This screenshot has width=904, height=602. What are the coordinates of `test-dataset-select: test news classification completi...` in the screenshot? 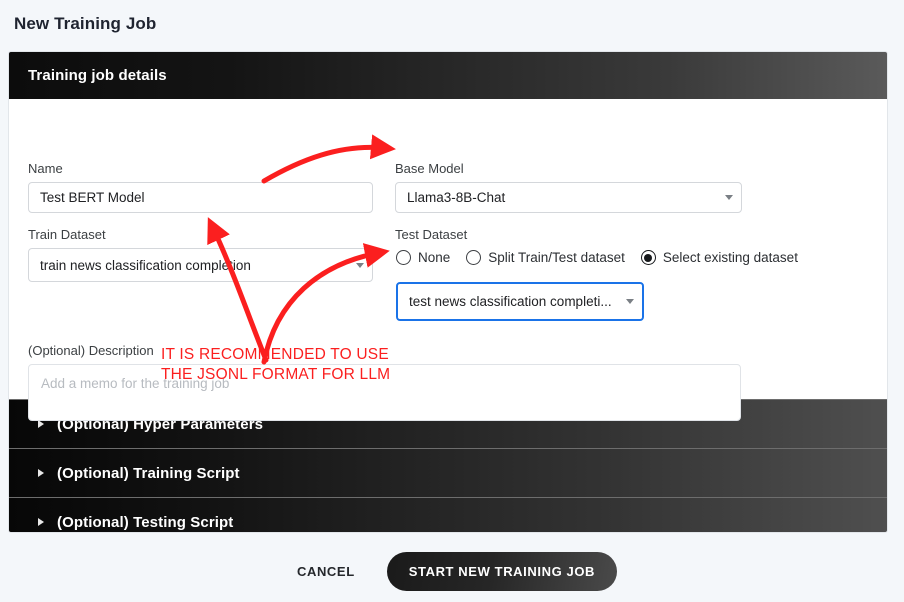 It's located at (520, 301).